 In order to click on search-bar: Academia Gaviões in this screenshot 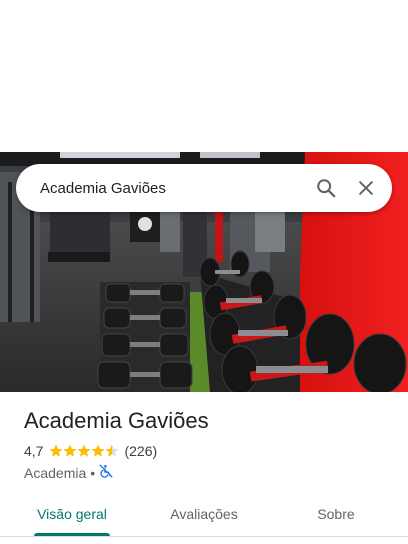, I will do `click(204, 188)`.